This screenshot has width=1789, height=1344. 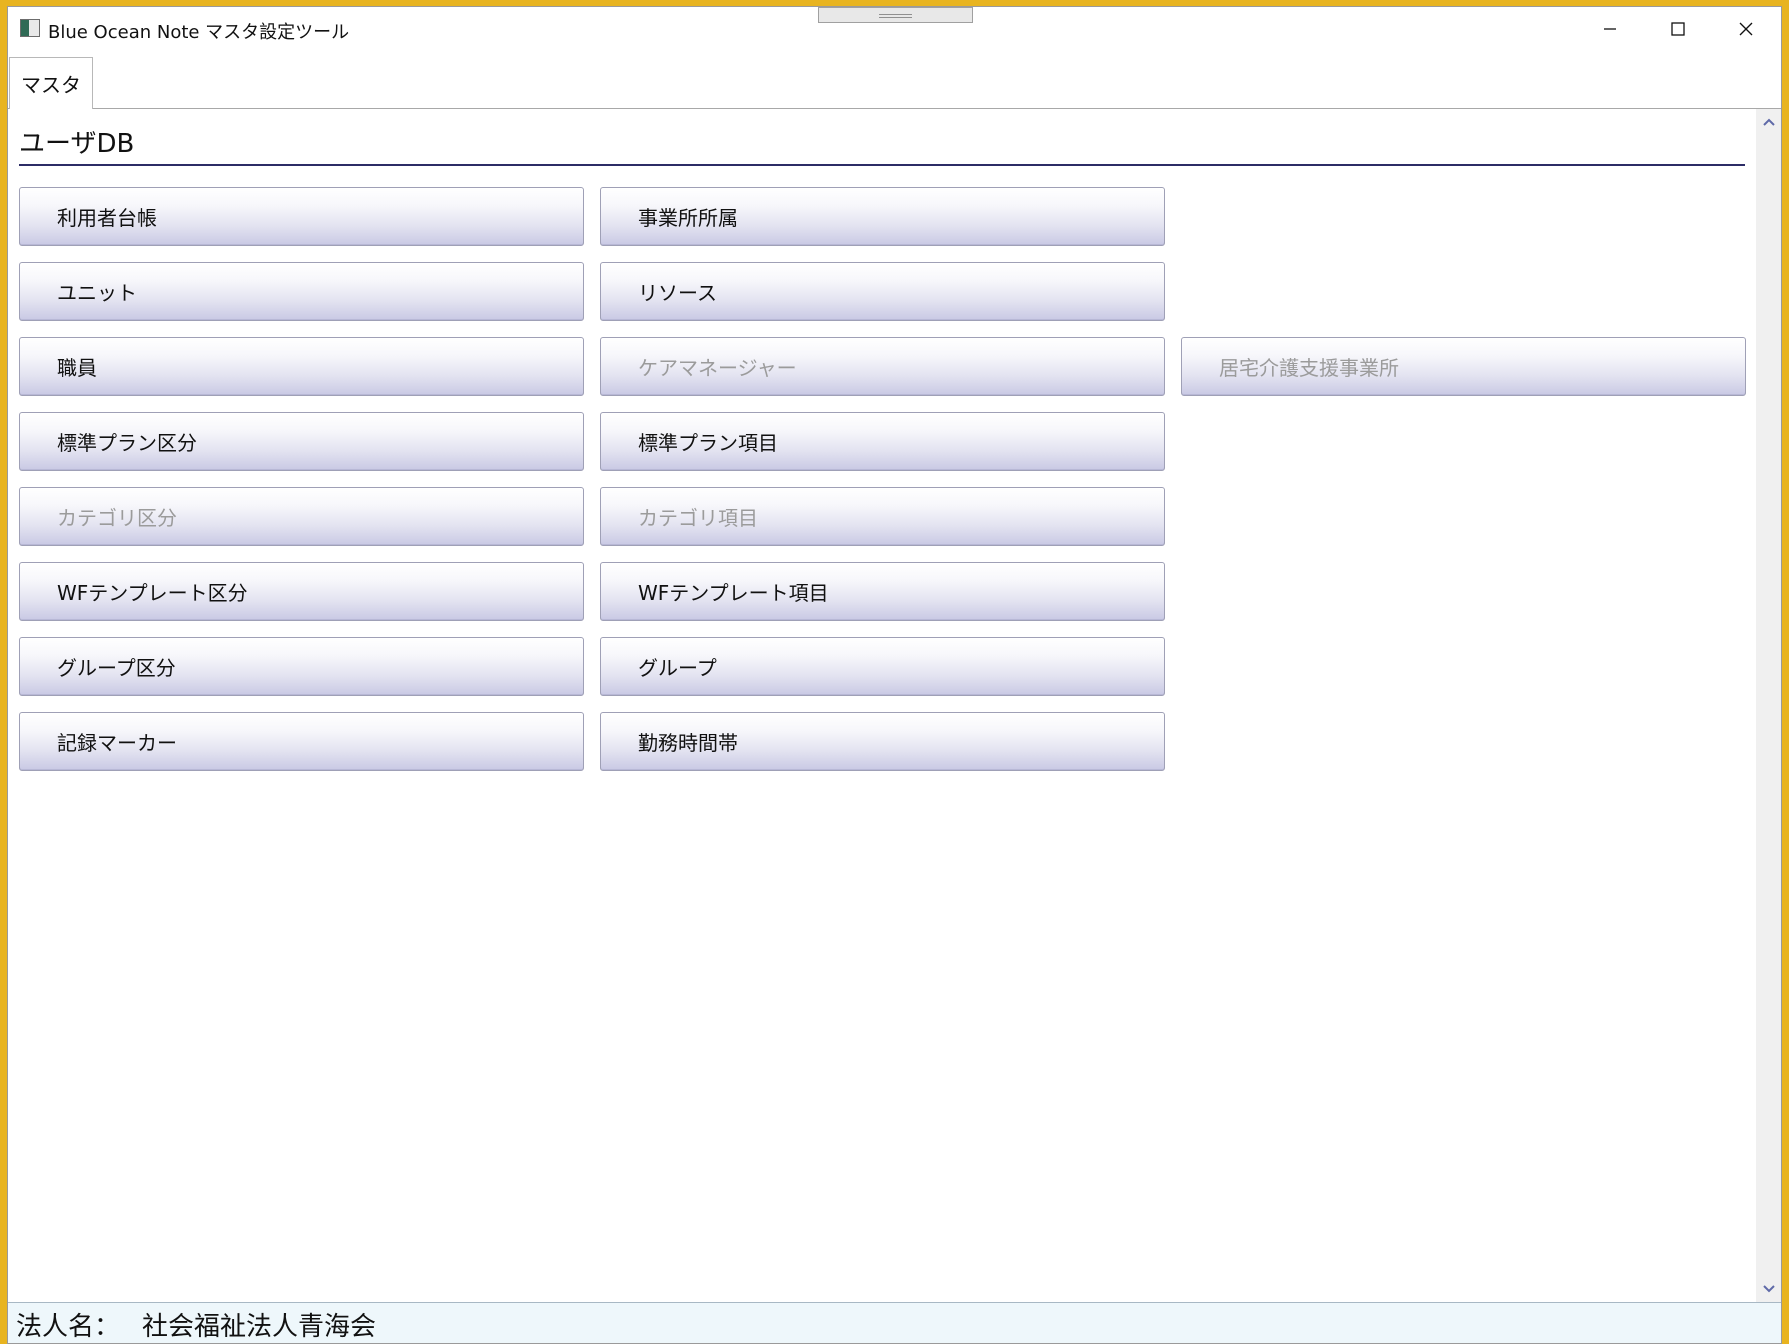 I want to click on group-kubun-button: グループ区分, so click(x=301, y=666).